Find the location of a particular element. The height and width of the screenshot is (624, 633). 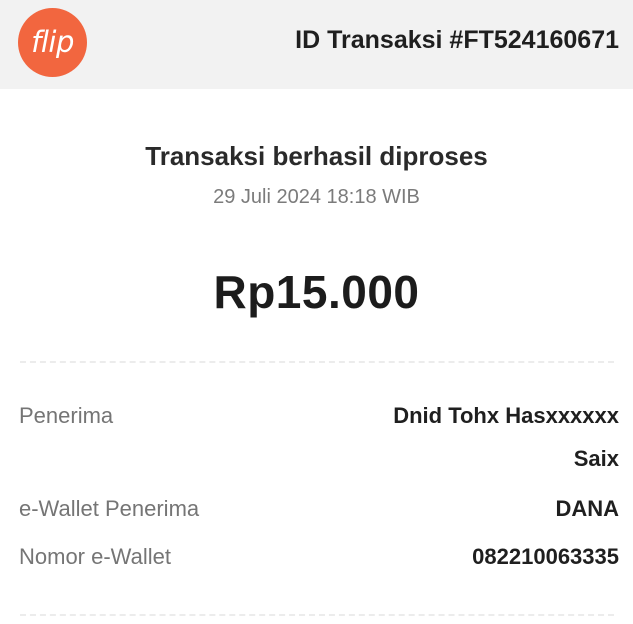

ewallet-label: e-Wallet Penerima is located at coordinates (109, 508).